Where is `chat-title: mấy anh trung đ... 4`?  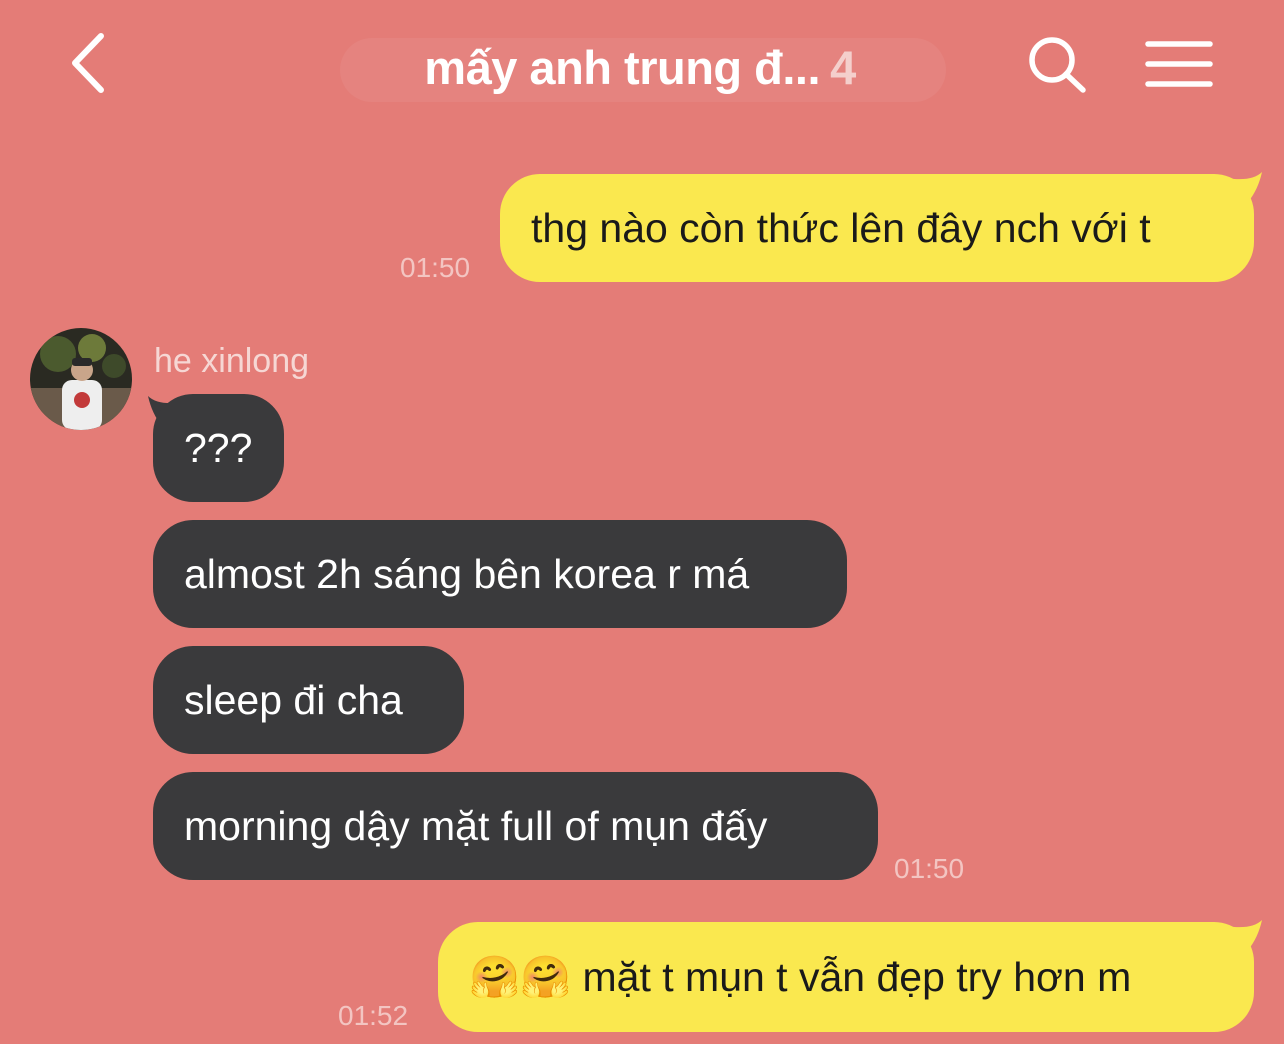 chat-title: mấy anh trung đ... 4 is located at coordinates (640, 67).